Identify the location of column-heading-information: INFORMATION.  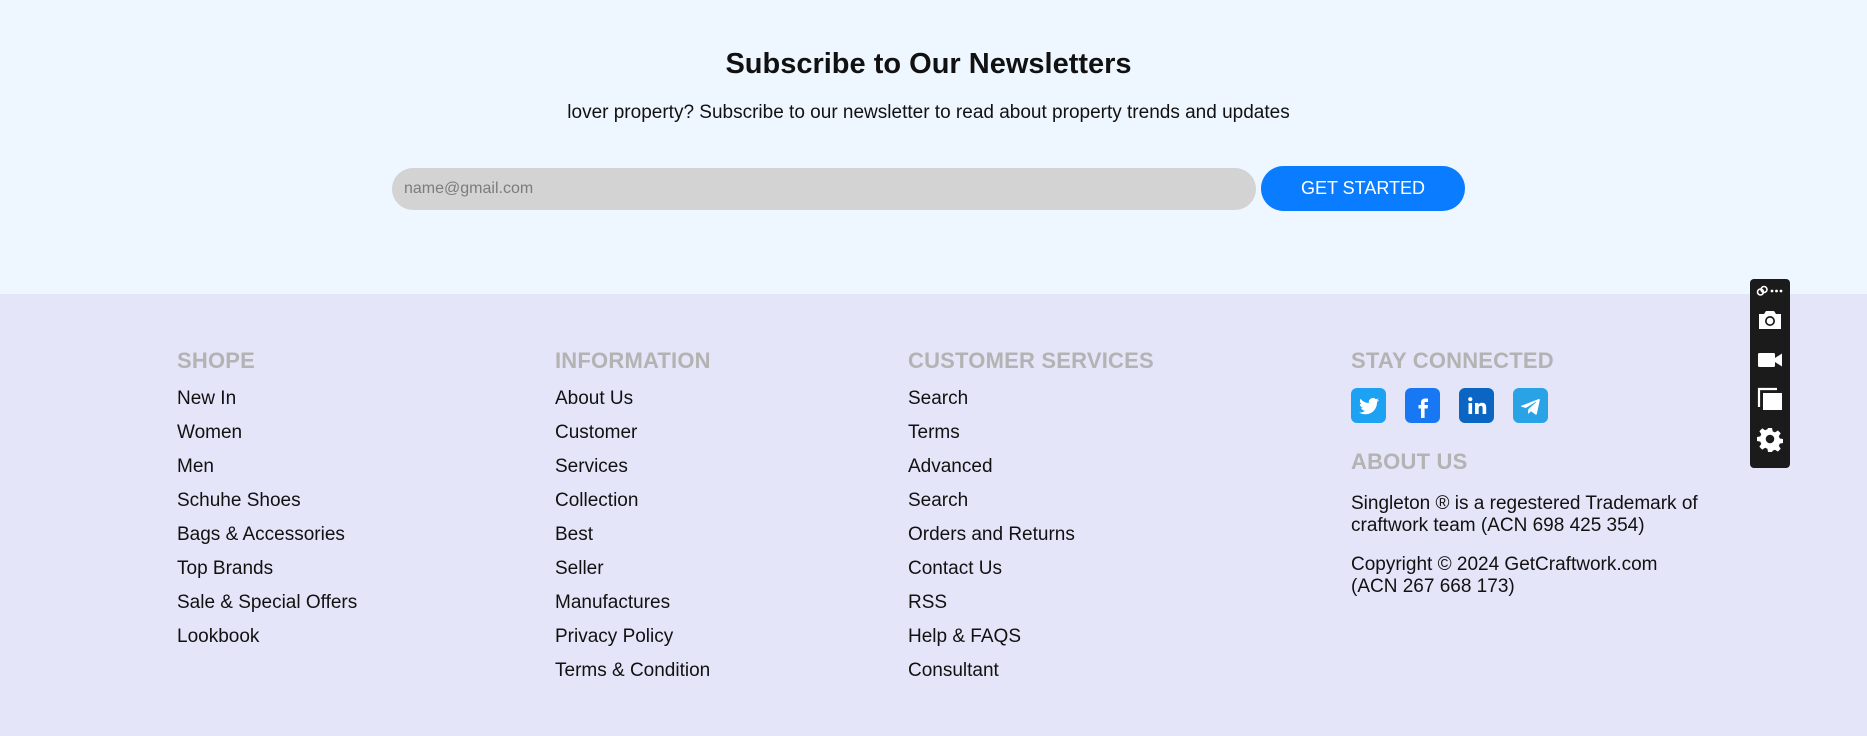
(633, 360).